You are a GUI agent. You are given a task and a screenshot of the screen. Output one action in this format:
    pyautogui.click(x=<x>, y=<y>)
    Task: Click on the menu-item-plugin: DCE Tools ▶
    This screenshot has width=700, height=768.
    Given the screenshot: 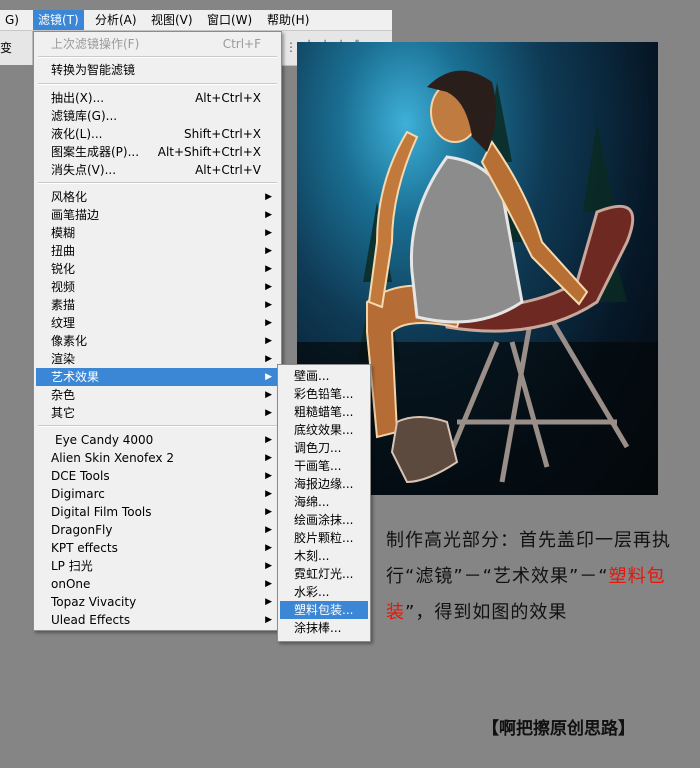 What is the action you would take?
    pyautogui.click(x=157, y=476)
    